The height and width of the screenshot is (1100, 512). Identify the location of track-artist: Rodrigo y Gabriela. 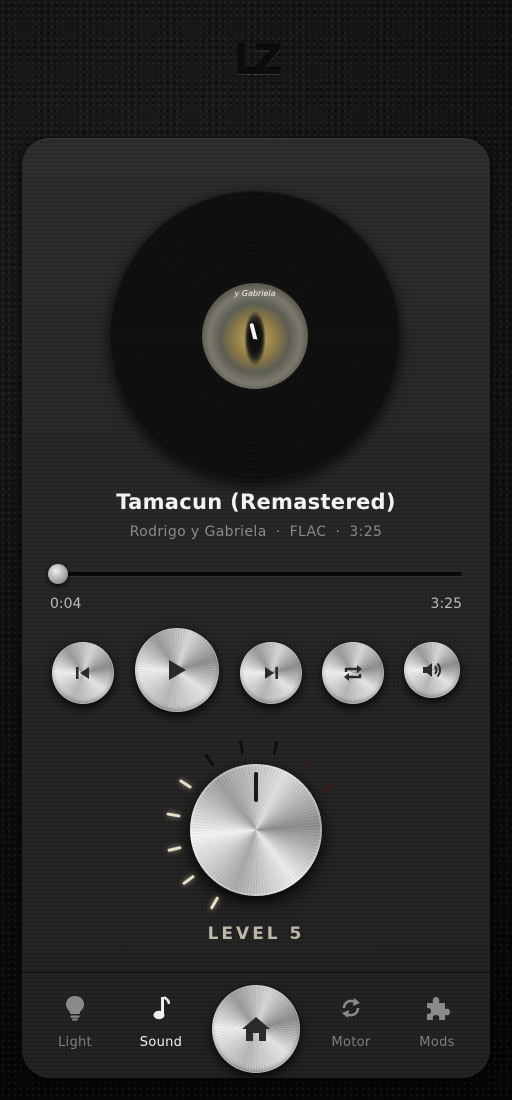
(198, 532).